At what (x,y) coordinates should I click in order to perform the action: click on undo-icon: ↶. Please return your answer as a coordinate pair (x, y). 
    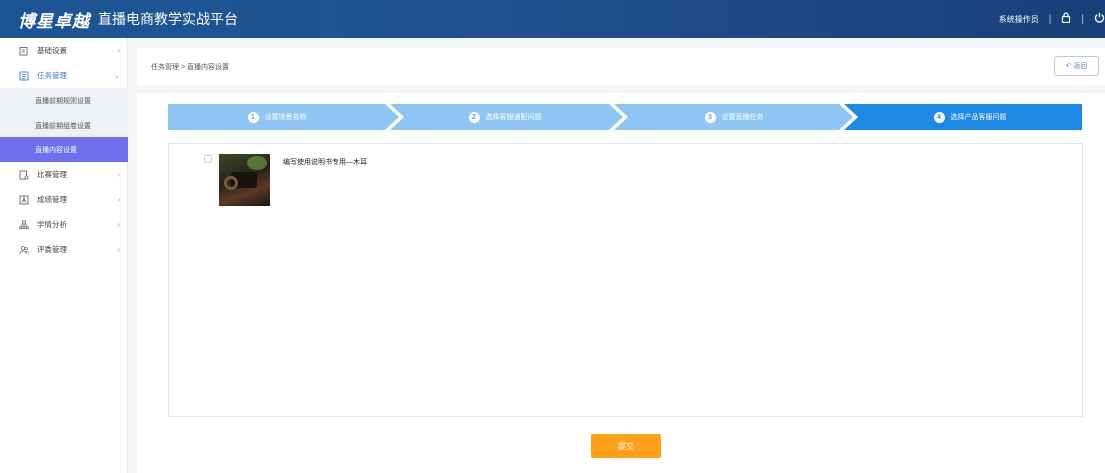
    Looking at the image, I should click on (1068, 66).